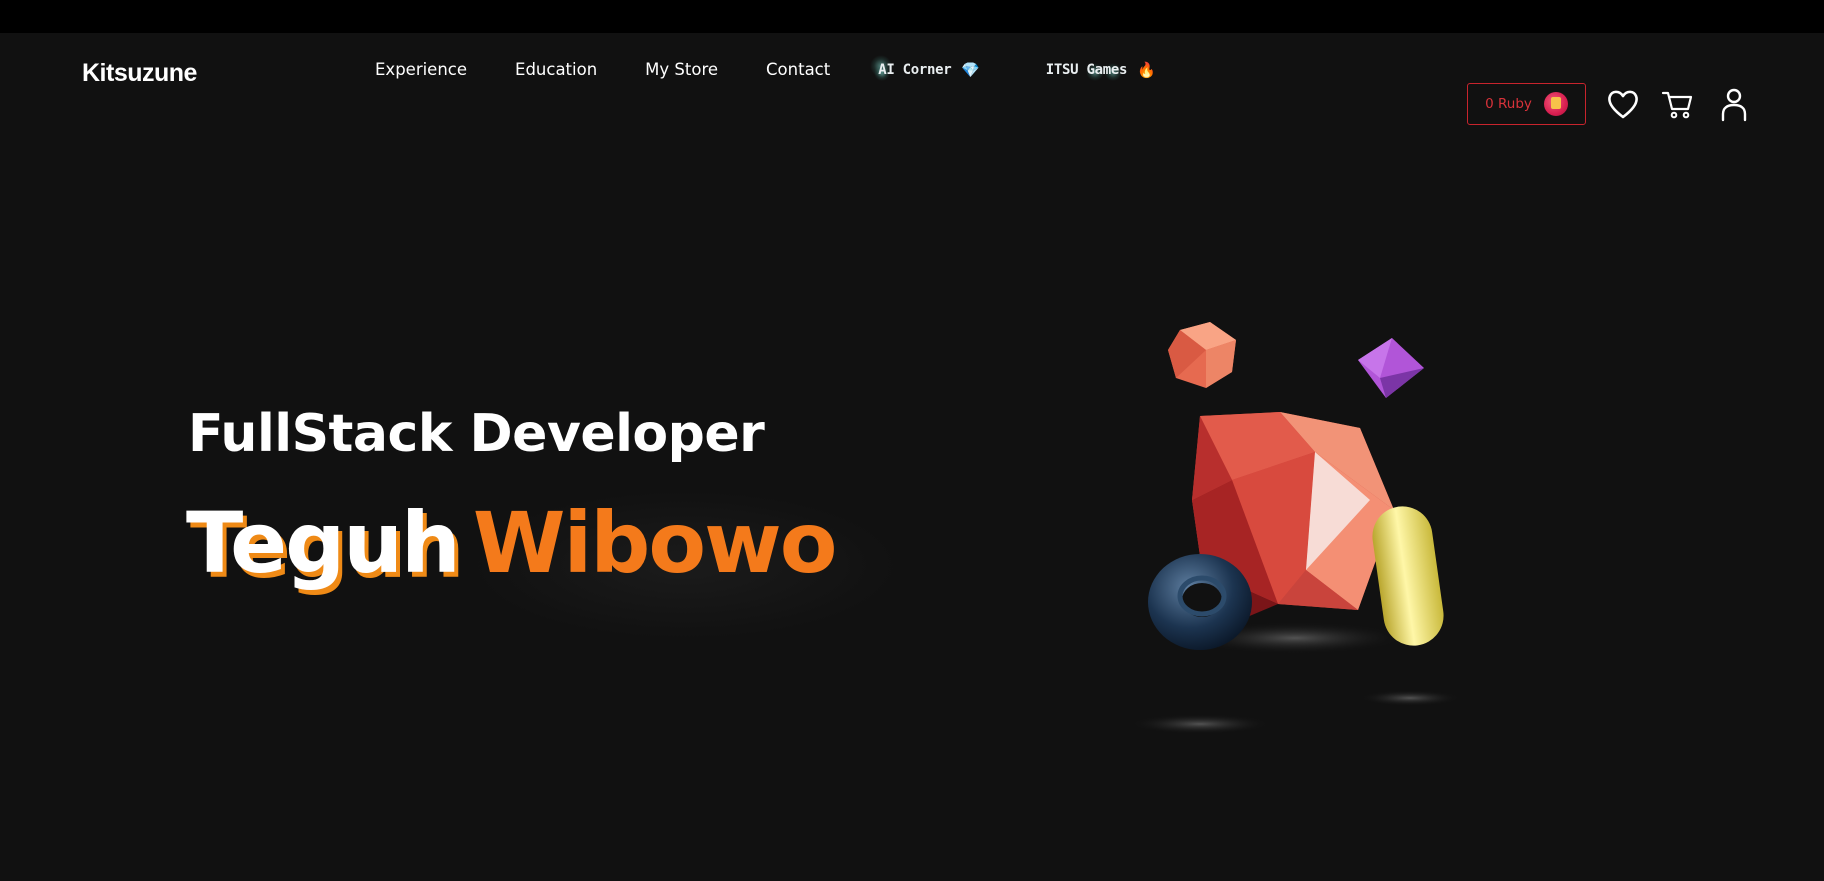 The width and height of the screenshot is (1824, 881). I want to click on top-strip, so click(912, 16).